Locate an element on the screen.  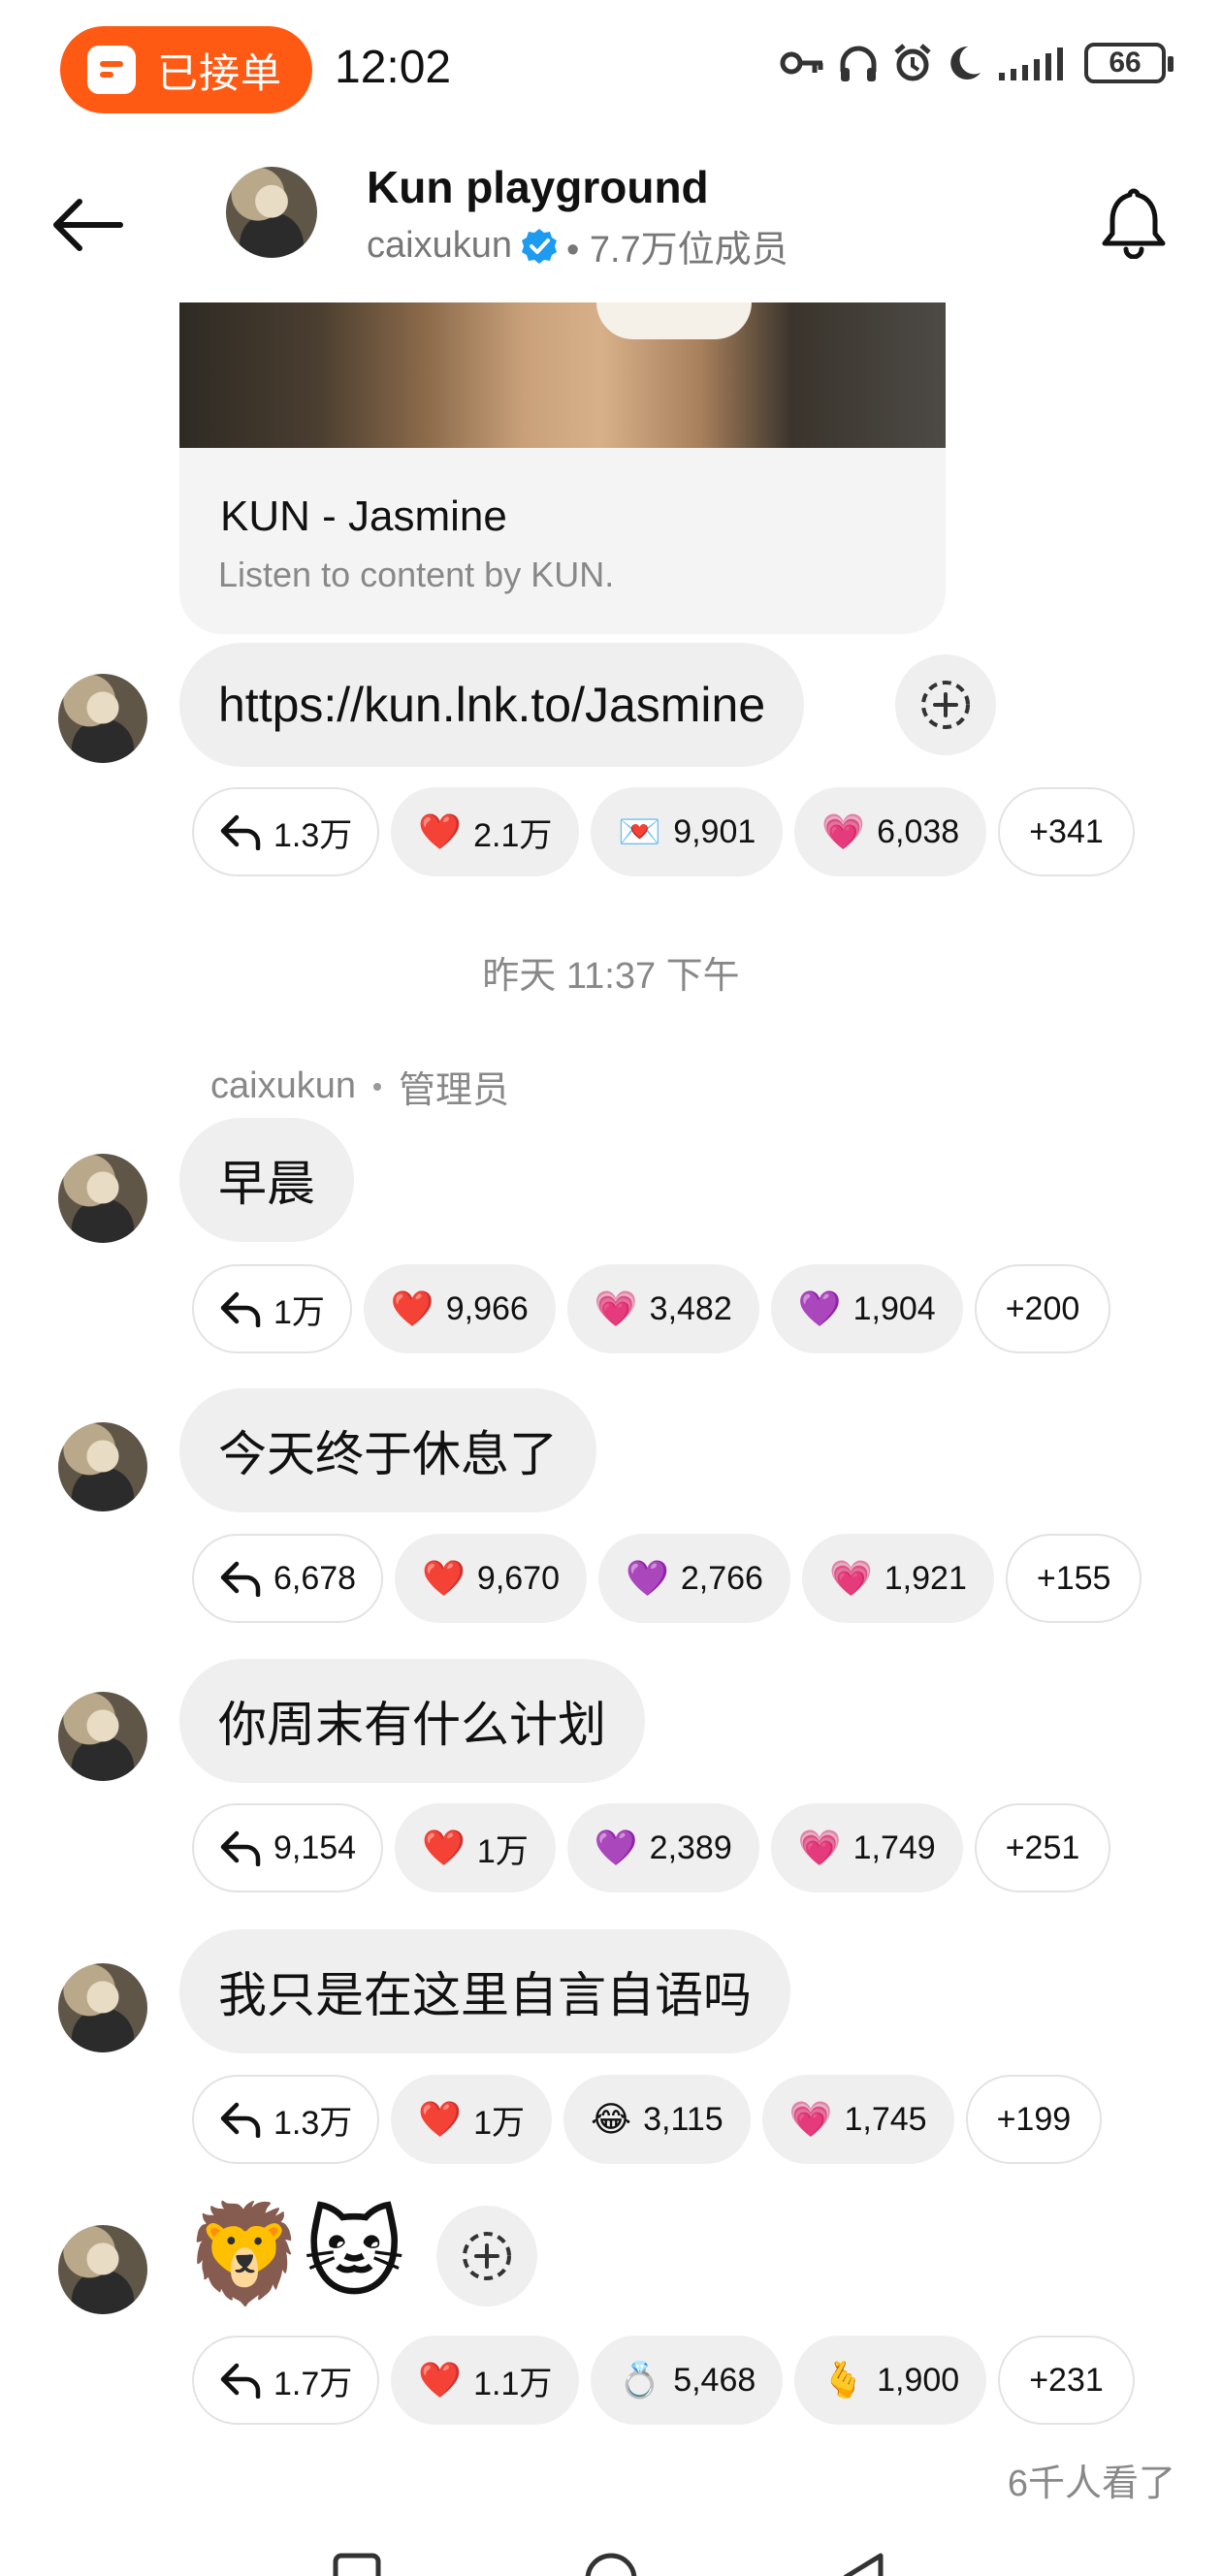
channel-avatar is located at coordinates (271, 212).